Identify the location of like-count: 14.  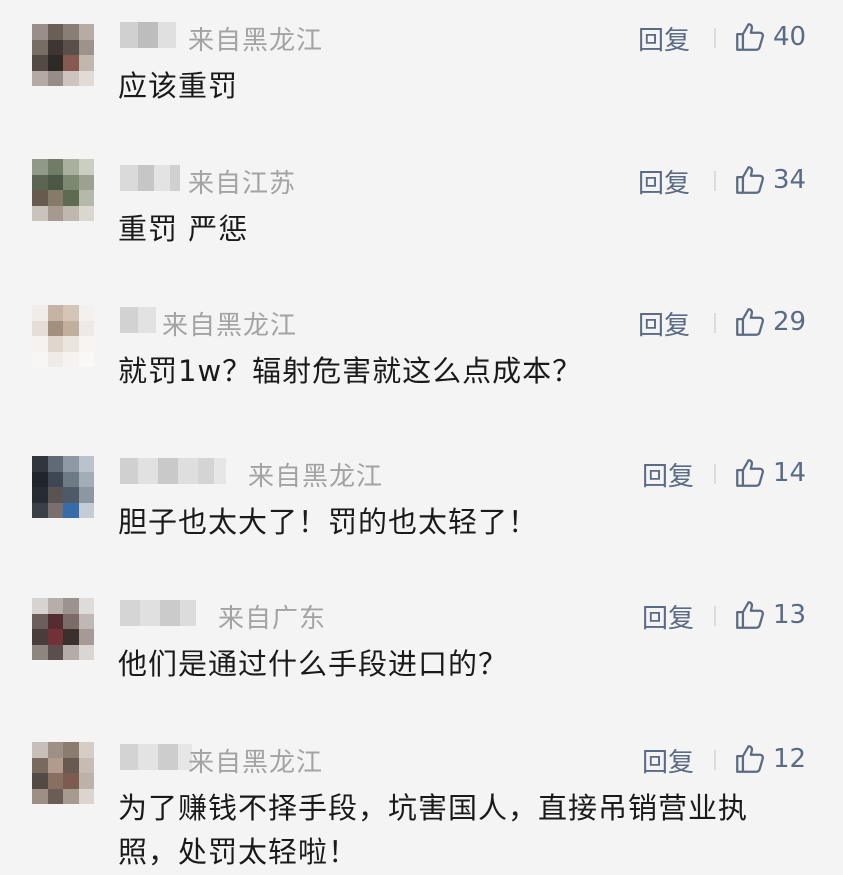
(790, 473).